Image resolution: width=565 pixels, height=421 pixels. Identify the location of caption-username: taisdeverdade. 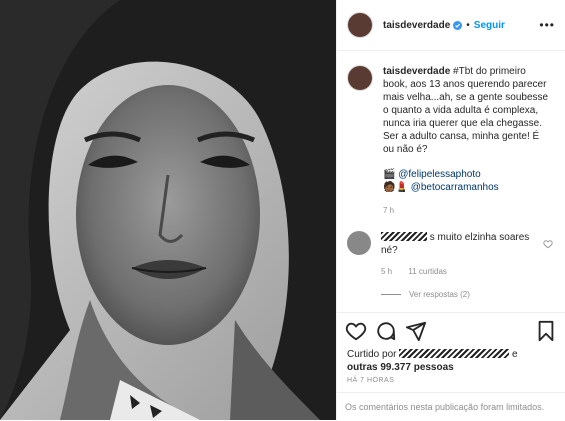
(416, 71).